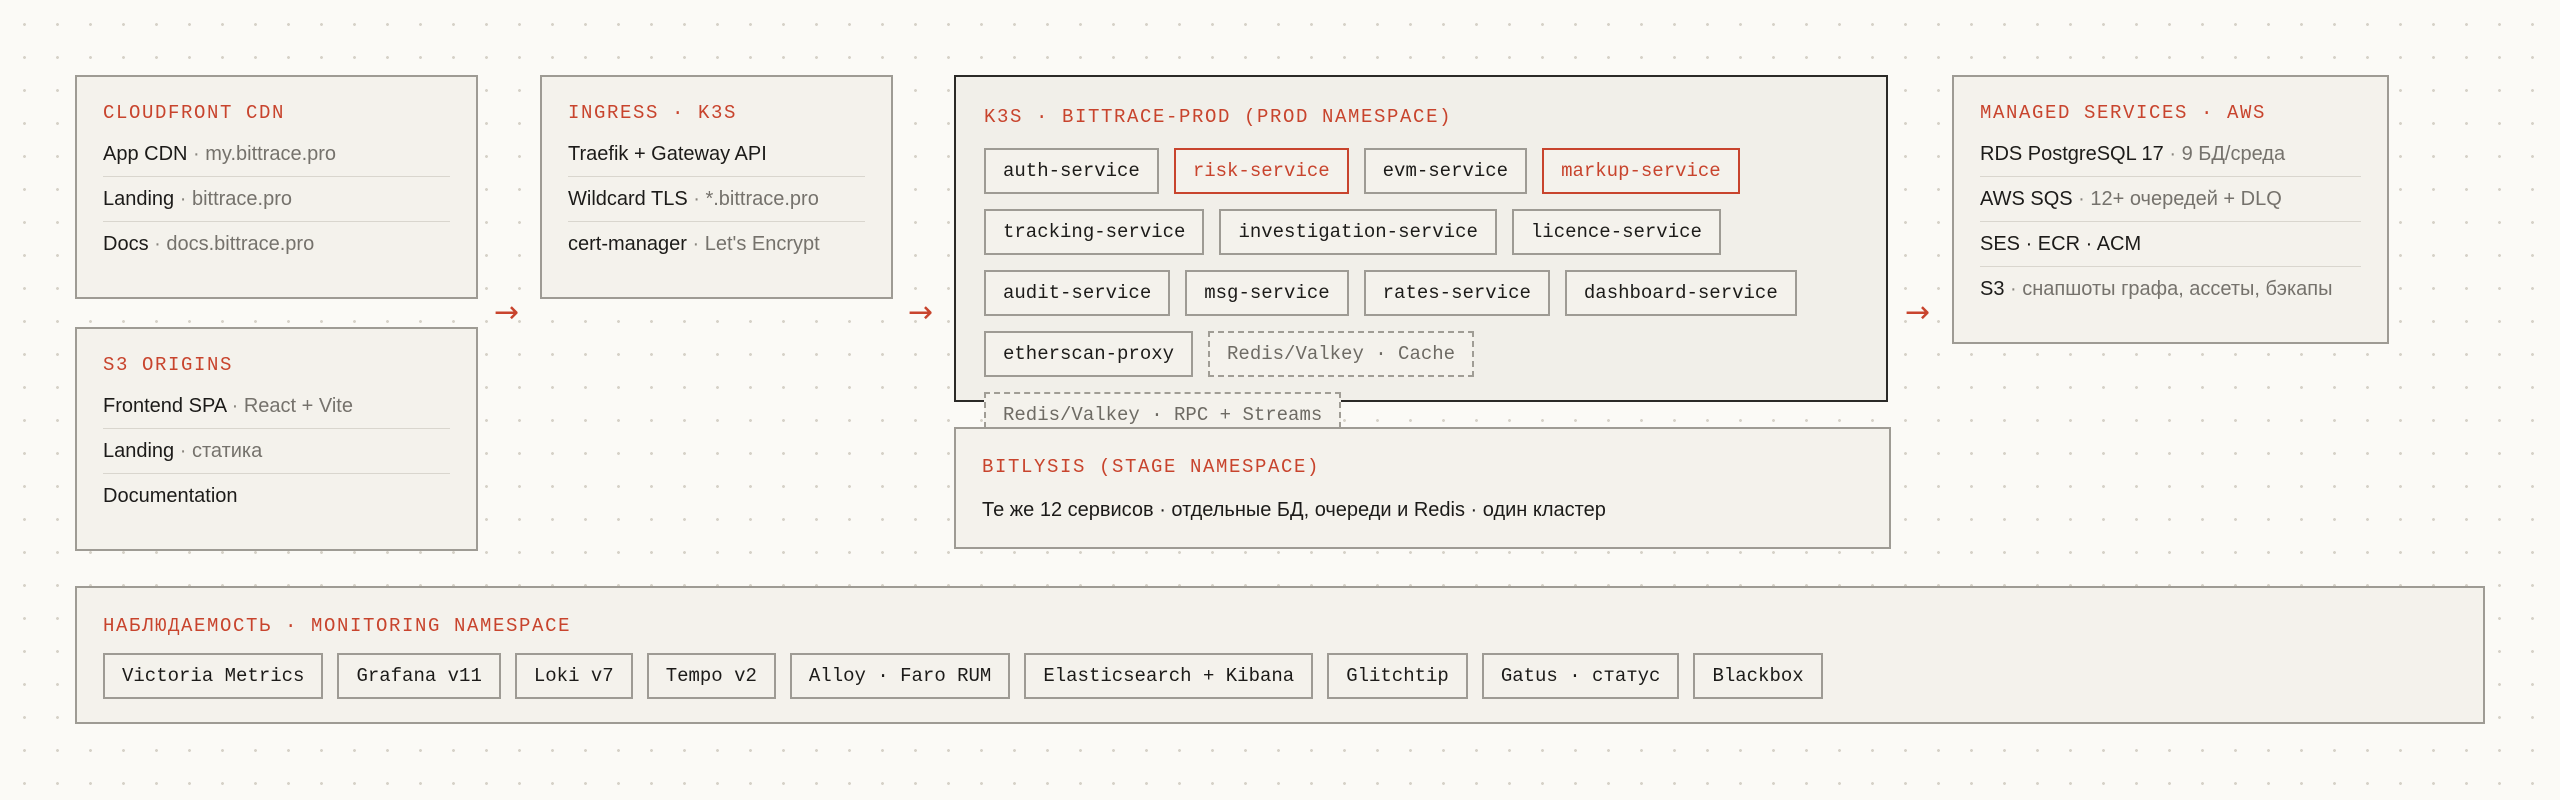 This screenshot has width=2560, height=800. I want to click on list-item: App CDN · my.bittrace.pro, so click(276, 159).